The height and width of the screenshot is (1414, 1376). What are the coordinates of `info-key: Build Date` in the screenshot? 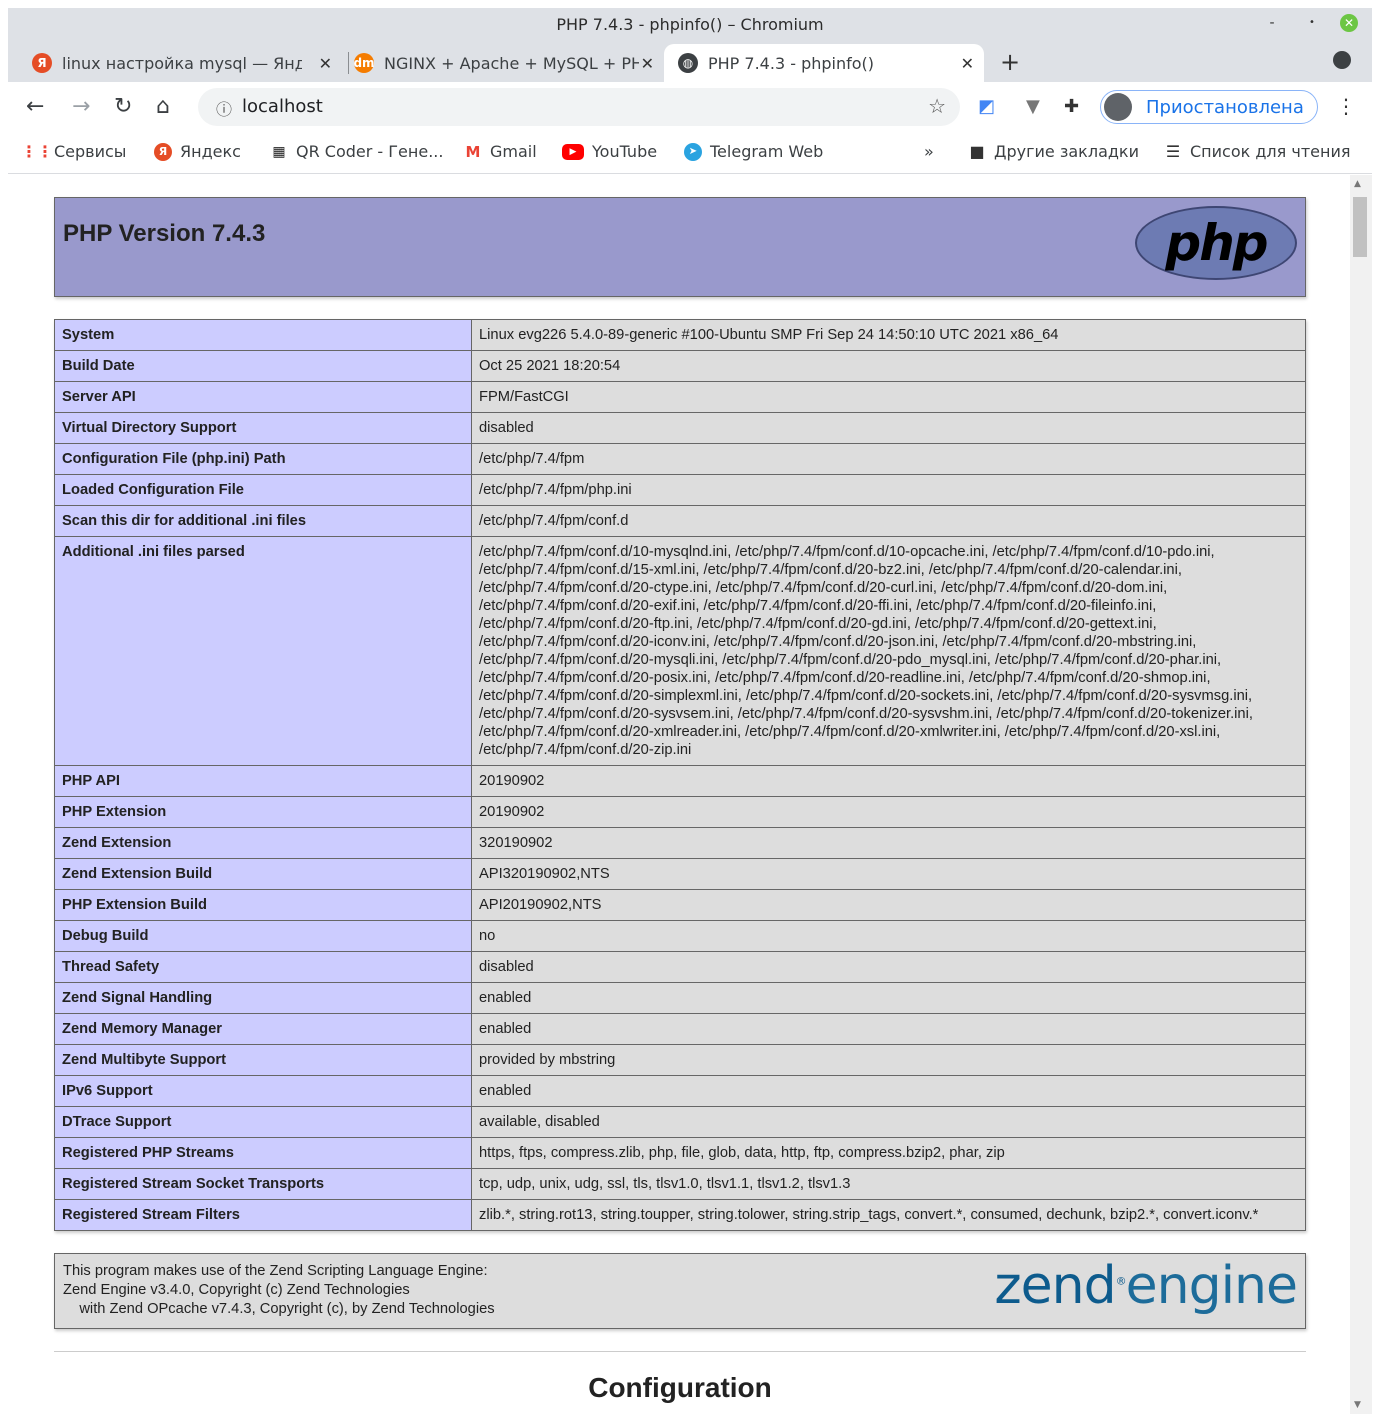 It's located at (263, 366).